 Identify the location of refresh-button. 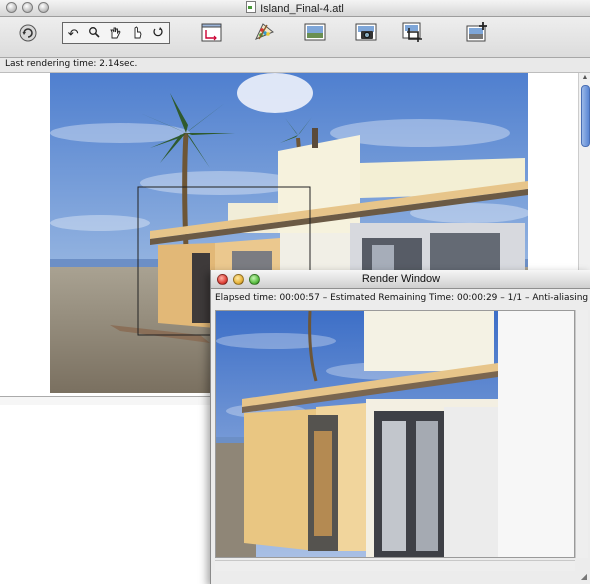
(28, 33).